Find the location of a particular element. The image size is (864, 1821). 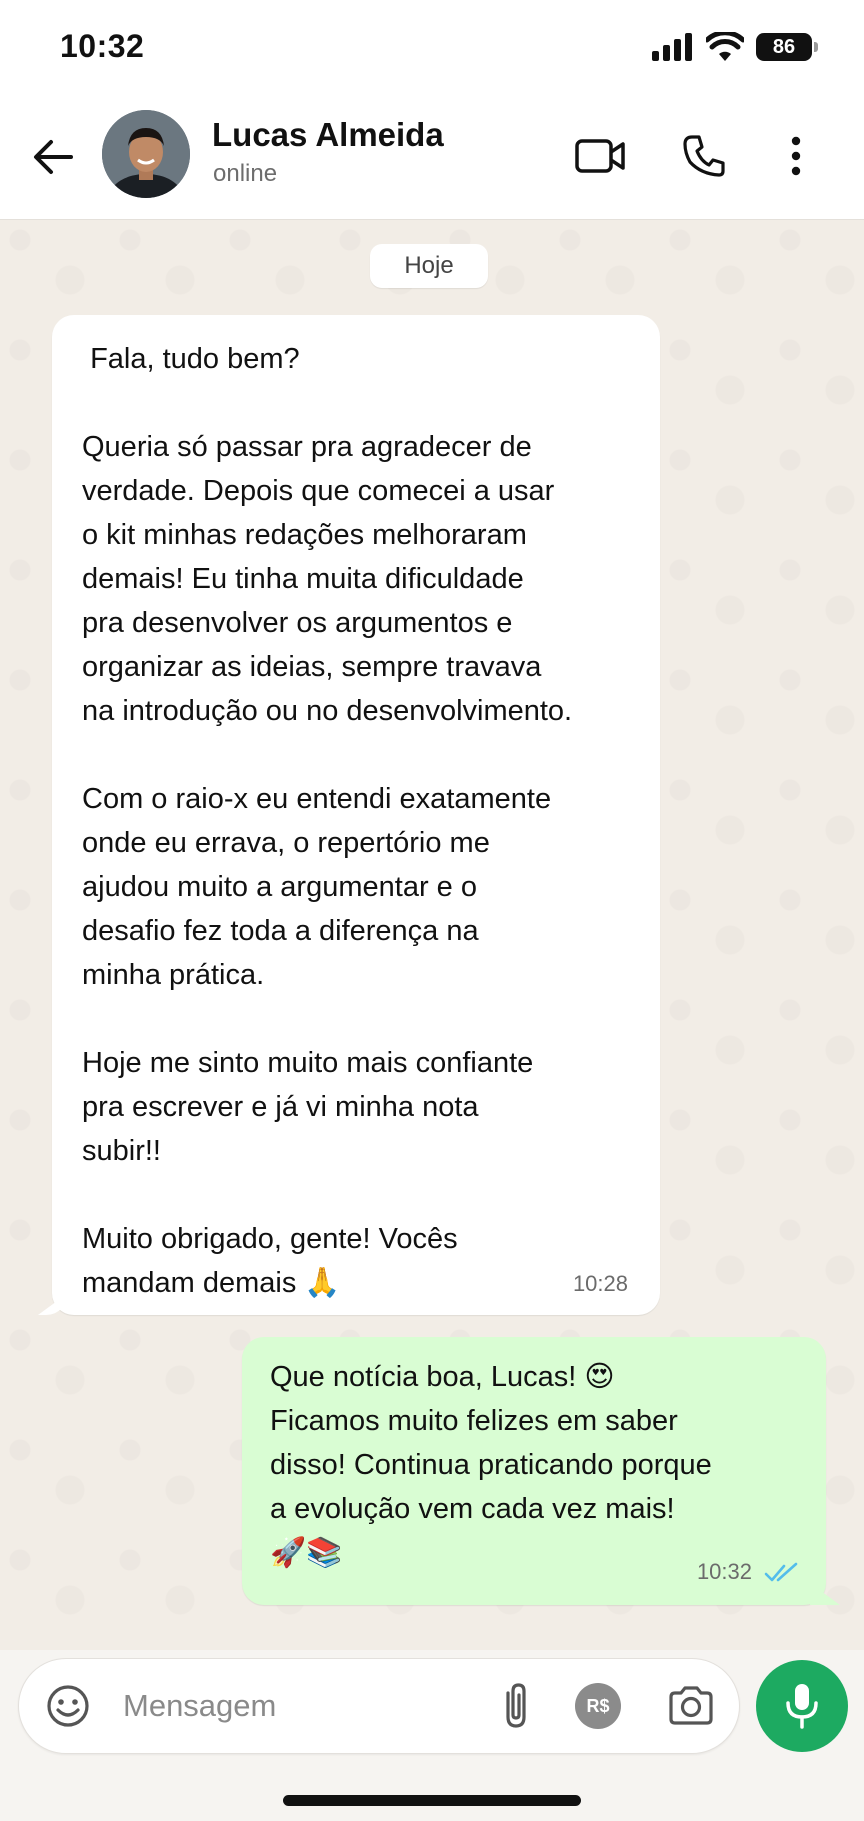

contact-name: Lucas Almeida is located at coordinates (328, 135).